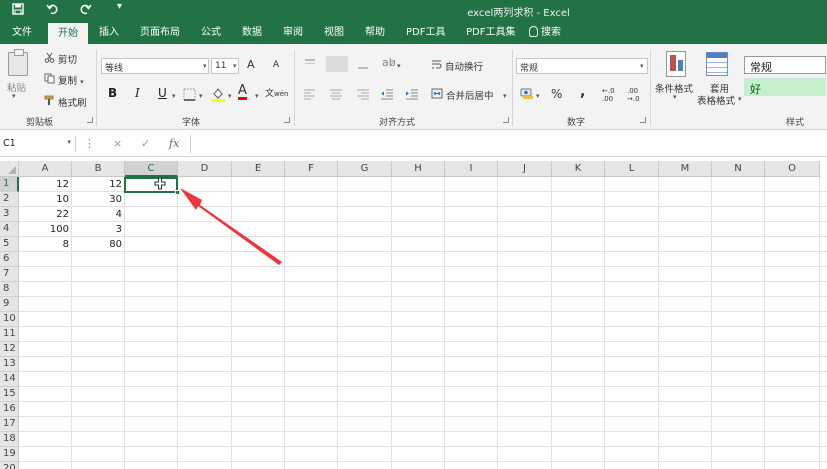 This screenshot has height=469, width=827. I want to click on cell-style-normal: 常规, so click(785, 65).